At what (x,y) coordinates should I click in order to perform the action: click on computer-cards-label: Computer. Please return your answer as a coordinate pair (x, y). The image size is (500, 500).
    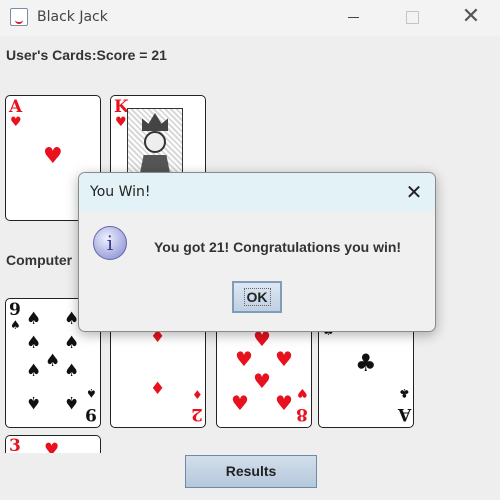
    Looking at the image, I should click on (39, 260).